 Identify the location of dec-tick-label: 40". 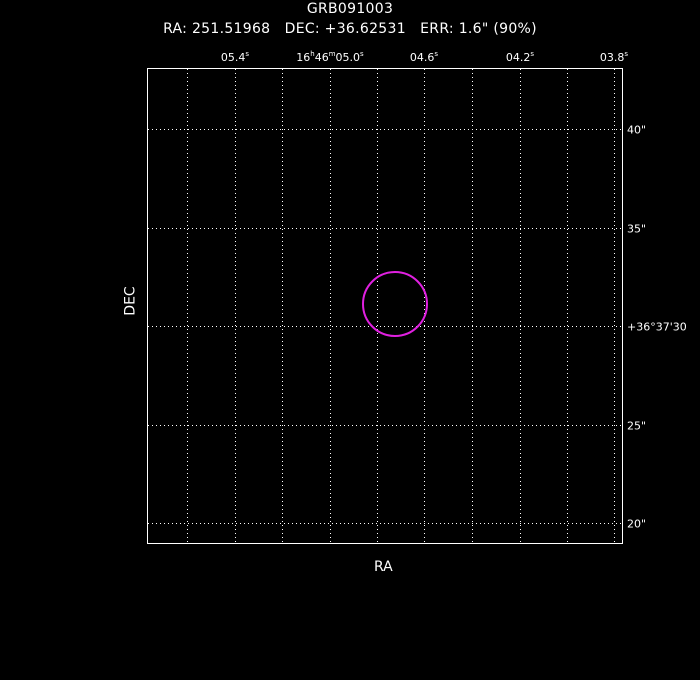
(637, 130).